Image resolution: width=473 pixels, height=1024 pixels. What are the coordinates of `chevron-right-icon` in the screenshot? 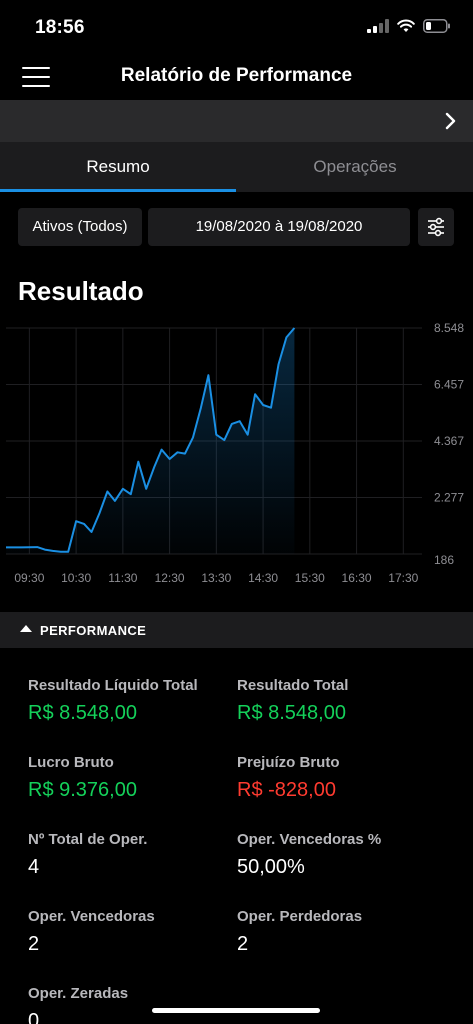 It's located at (450, 121).